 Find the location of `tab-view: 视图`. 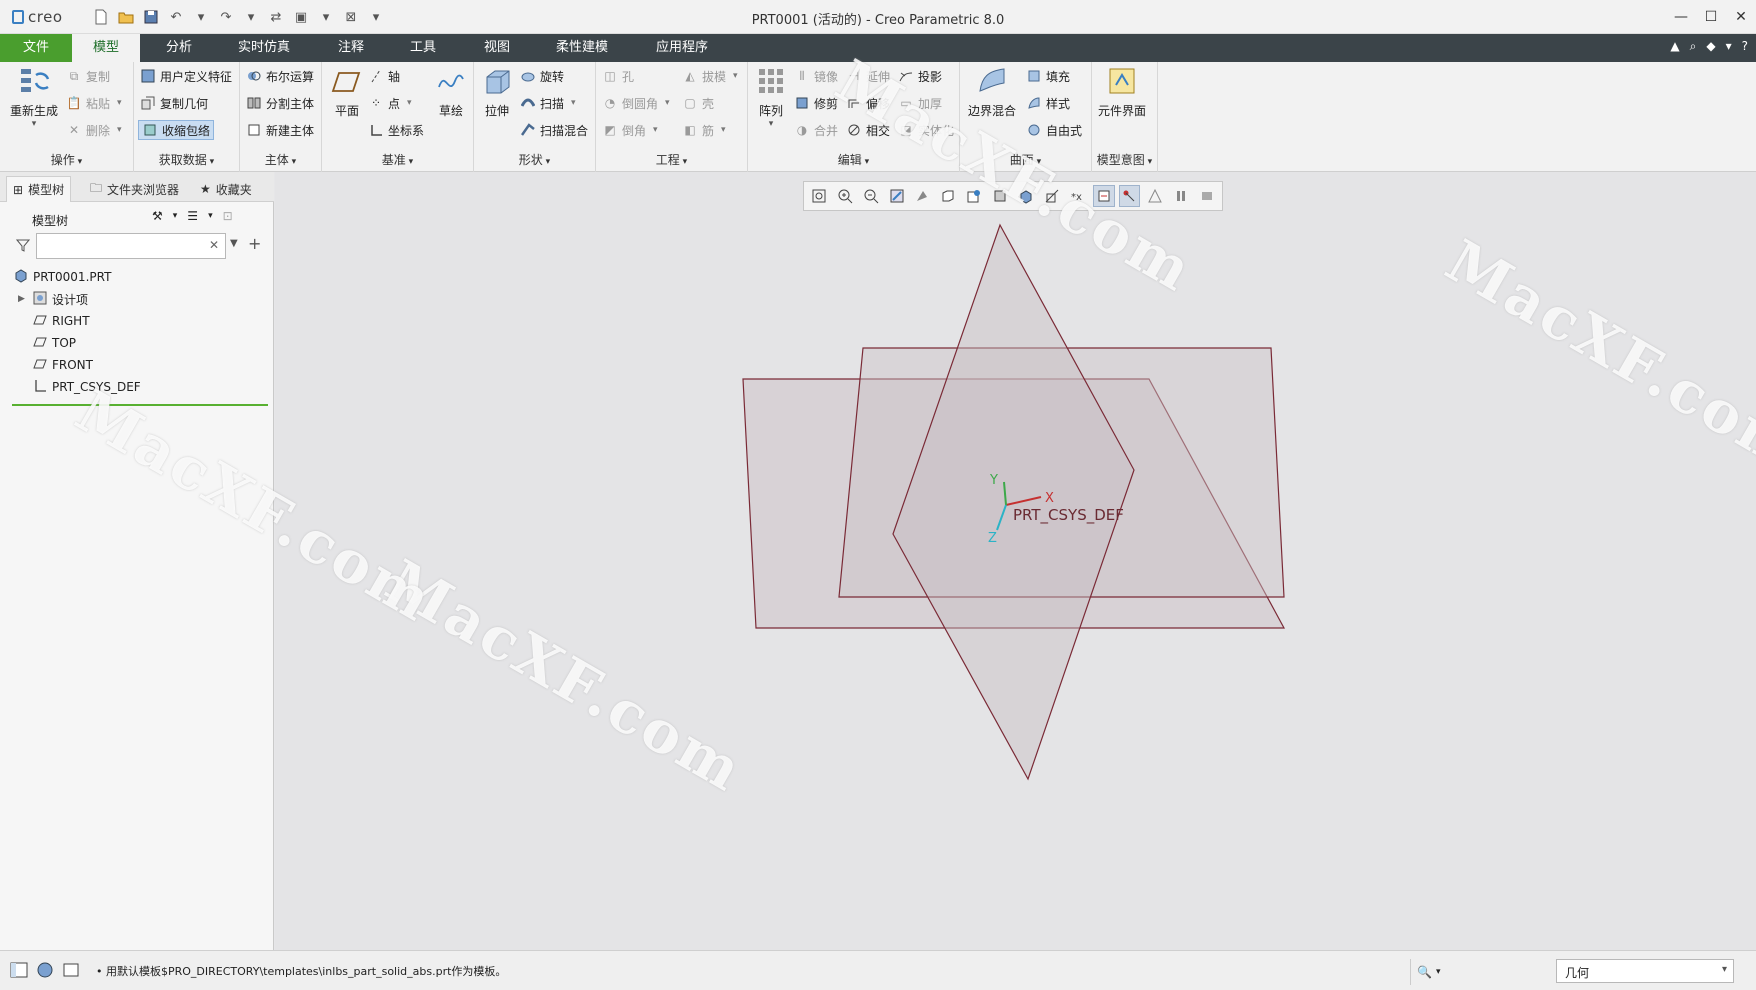

tab-view: 视图 is located at coordinates (497, 48).